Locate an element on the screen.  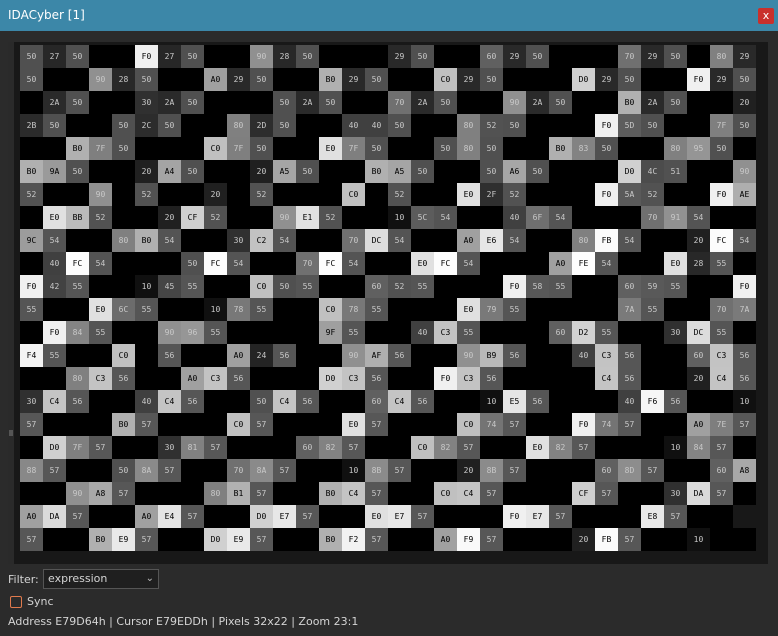
byte-cell: 28 is located at coordinates (698, 263).